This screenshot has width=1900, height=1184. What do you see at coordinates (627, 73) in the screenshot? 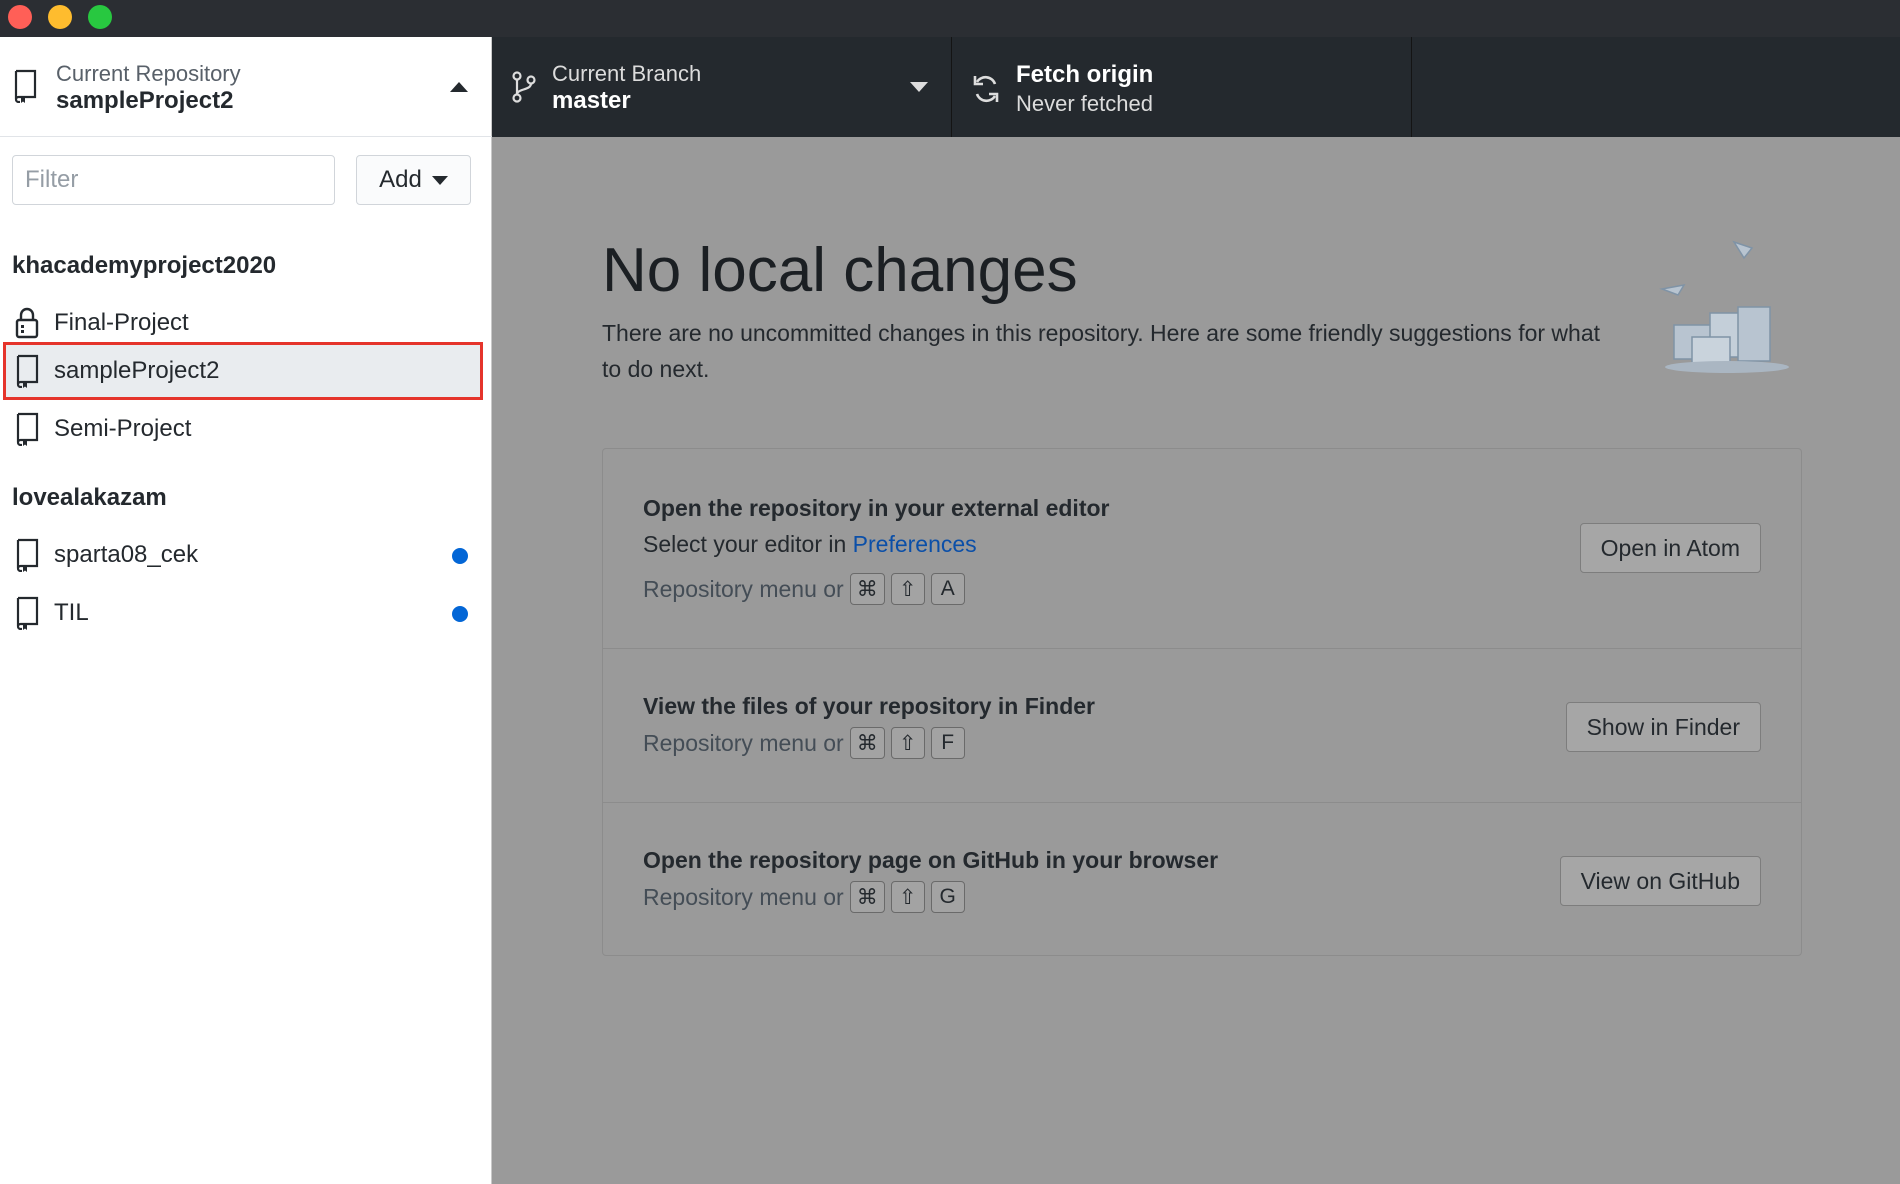
I see `current-branch-label: Current Branch` at bounding box center [627, 73].